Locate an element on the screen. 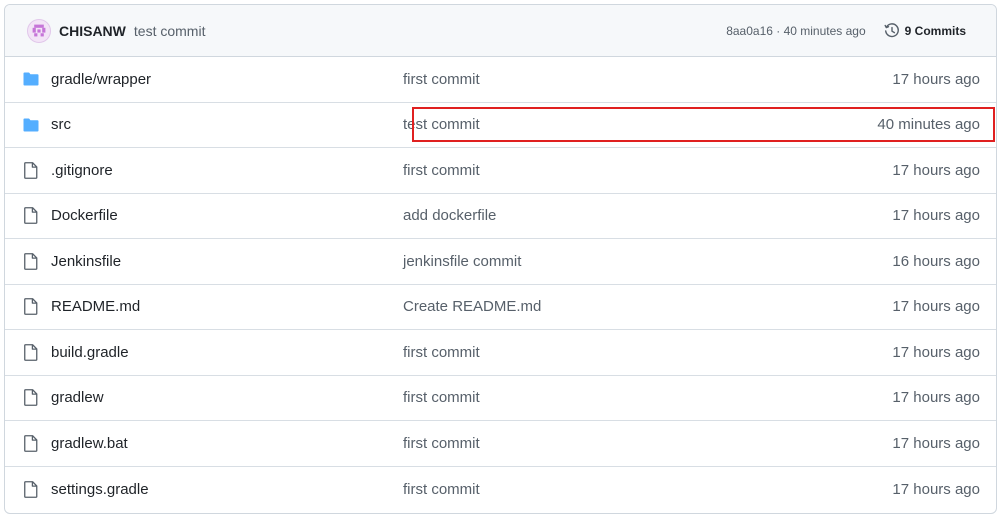 This screenshot has height=525, width=1008. commit-message-link: add dockerfile is located at coordinates (601, 215).